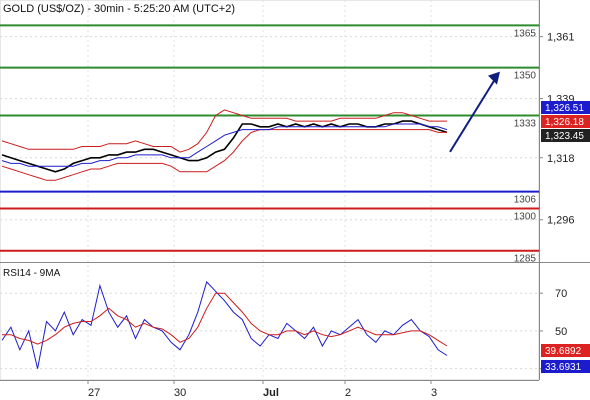 The width and height of the screenshot is (590, 400). I want to click on time-tick-label: 30, so click(180, 393).